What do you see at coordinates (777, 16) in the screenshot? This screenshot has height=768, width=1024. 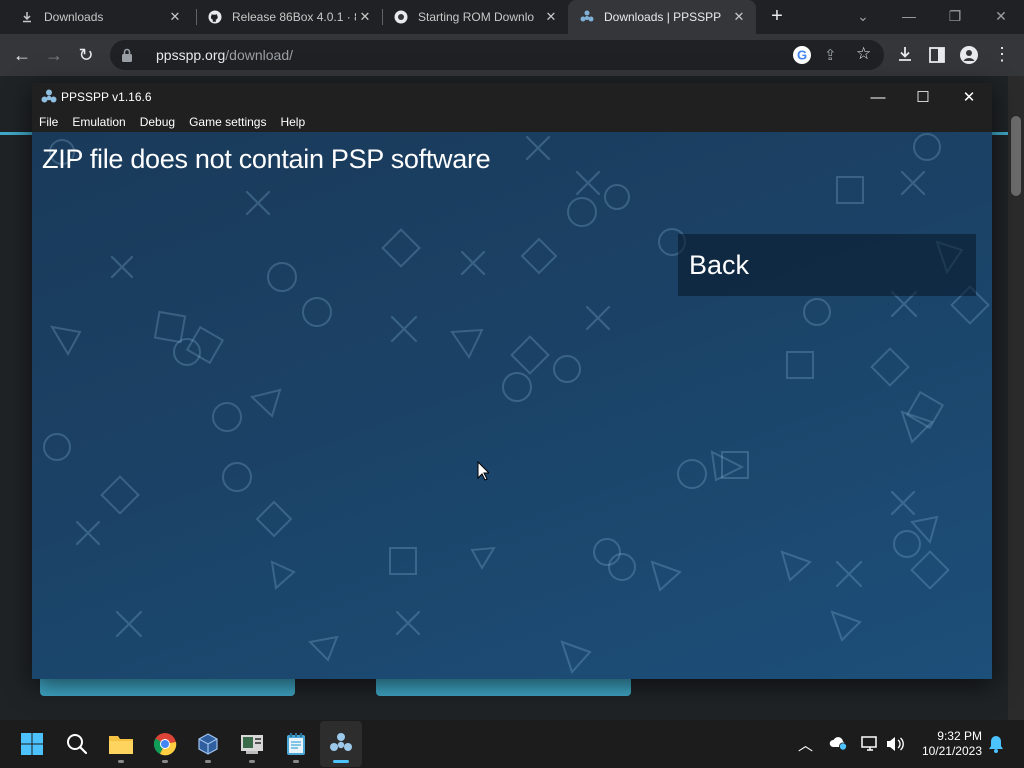 I see `new-tab-button: +` at bounding box center [777, 16].